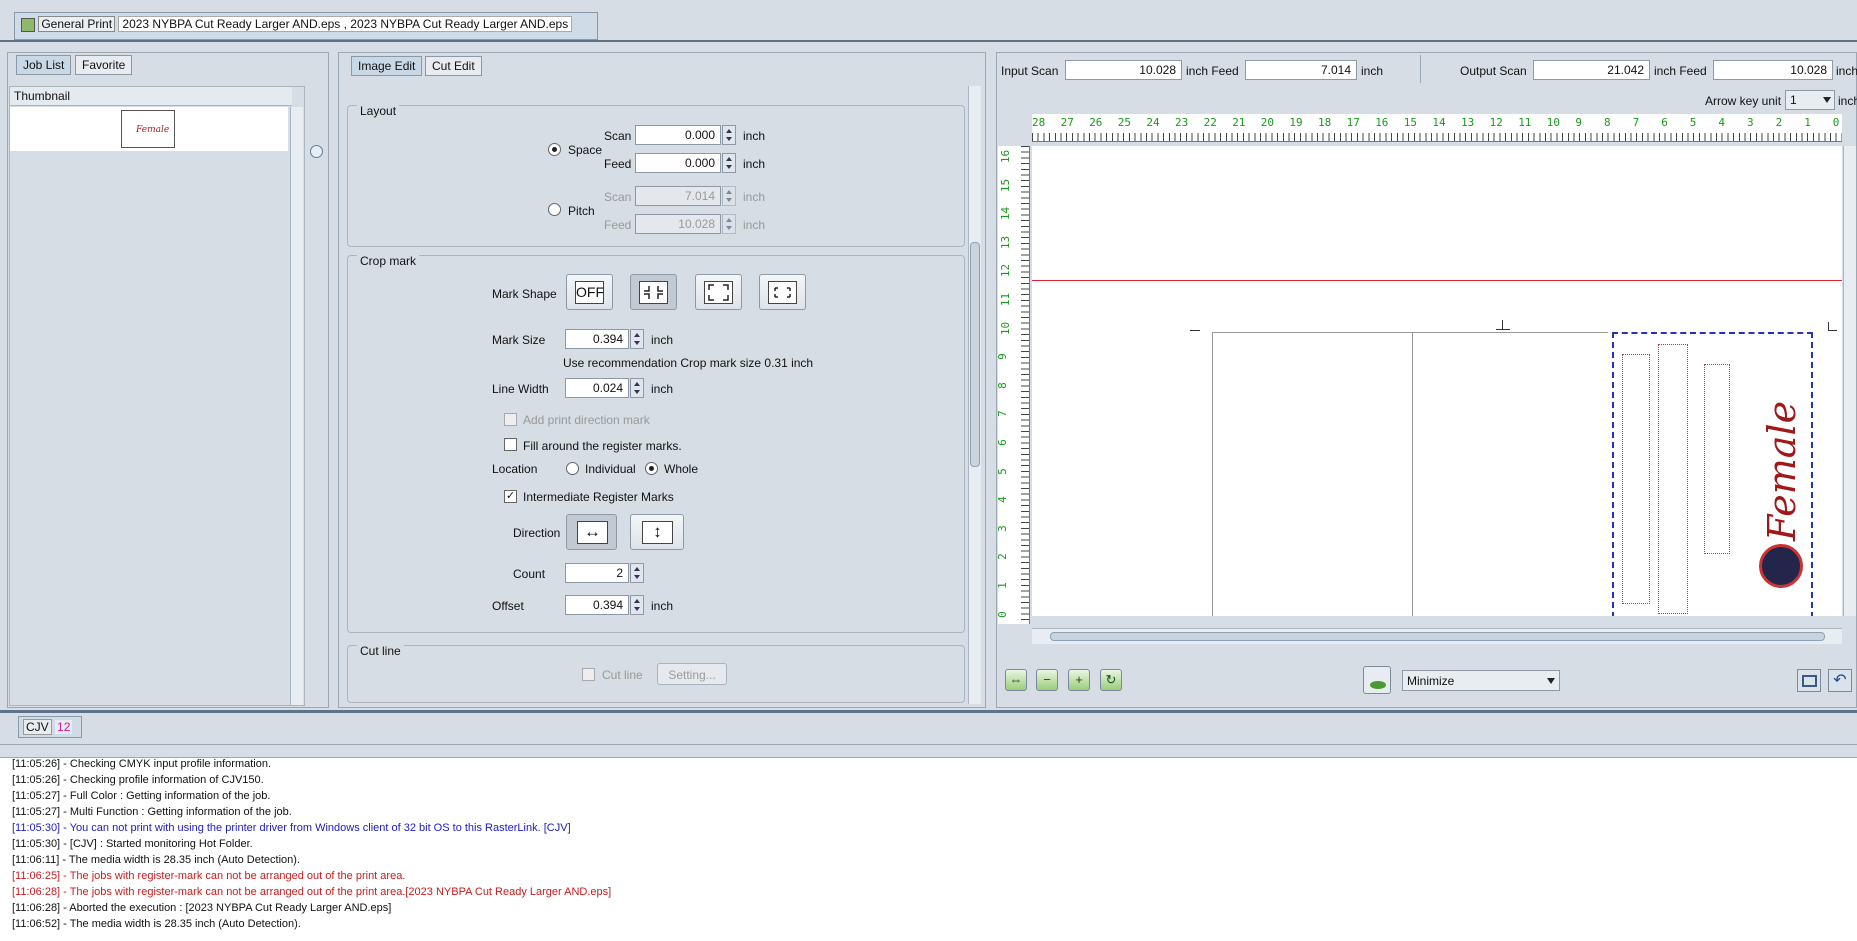  What do you see at coordinates (662, 606) in the screenshot?
I see `offset-unit: inch` at bounding box center [662, 606].